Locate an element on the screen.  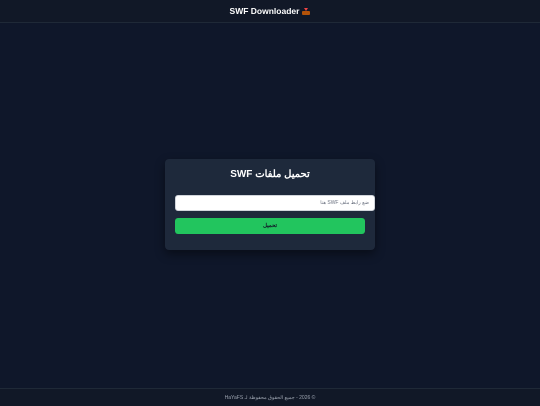
app-title-wrap: SWF Downloader is located at coordinates (270, 11).